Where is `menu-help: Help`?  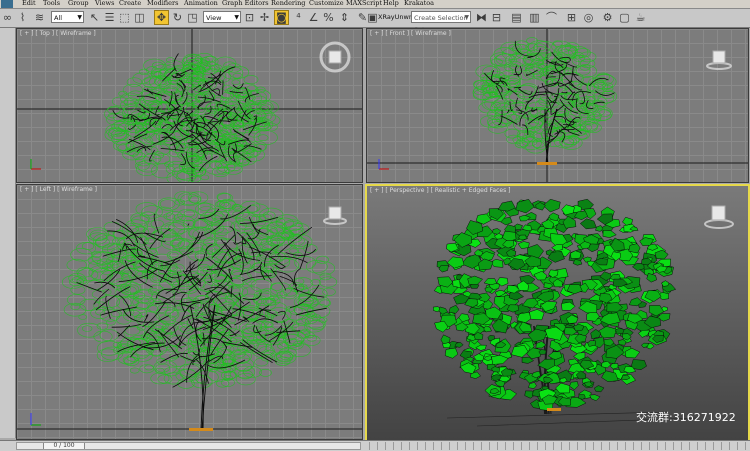 menu-help: Help is located at coordinates (391, 4).